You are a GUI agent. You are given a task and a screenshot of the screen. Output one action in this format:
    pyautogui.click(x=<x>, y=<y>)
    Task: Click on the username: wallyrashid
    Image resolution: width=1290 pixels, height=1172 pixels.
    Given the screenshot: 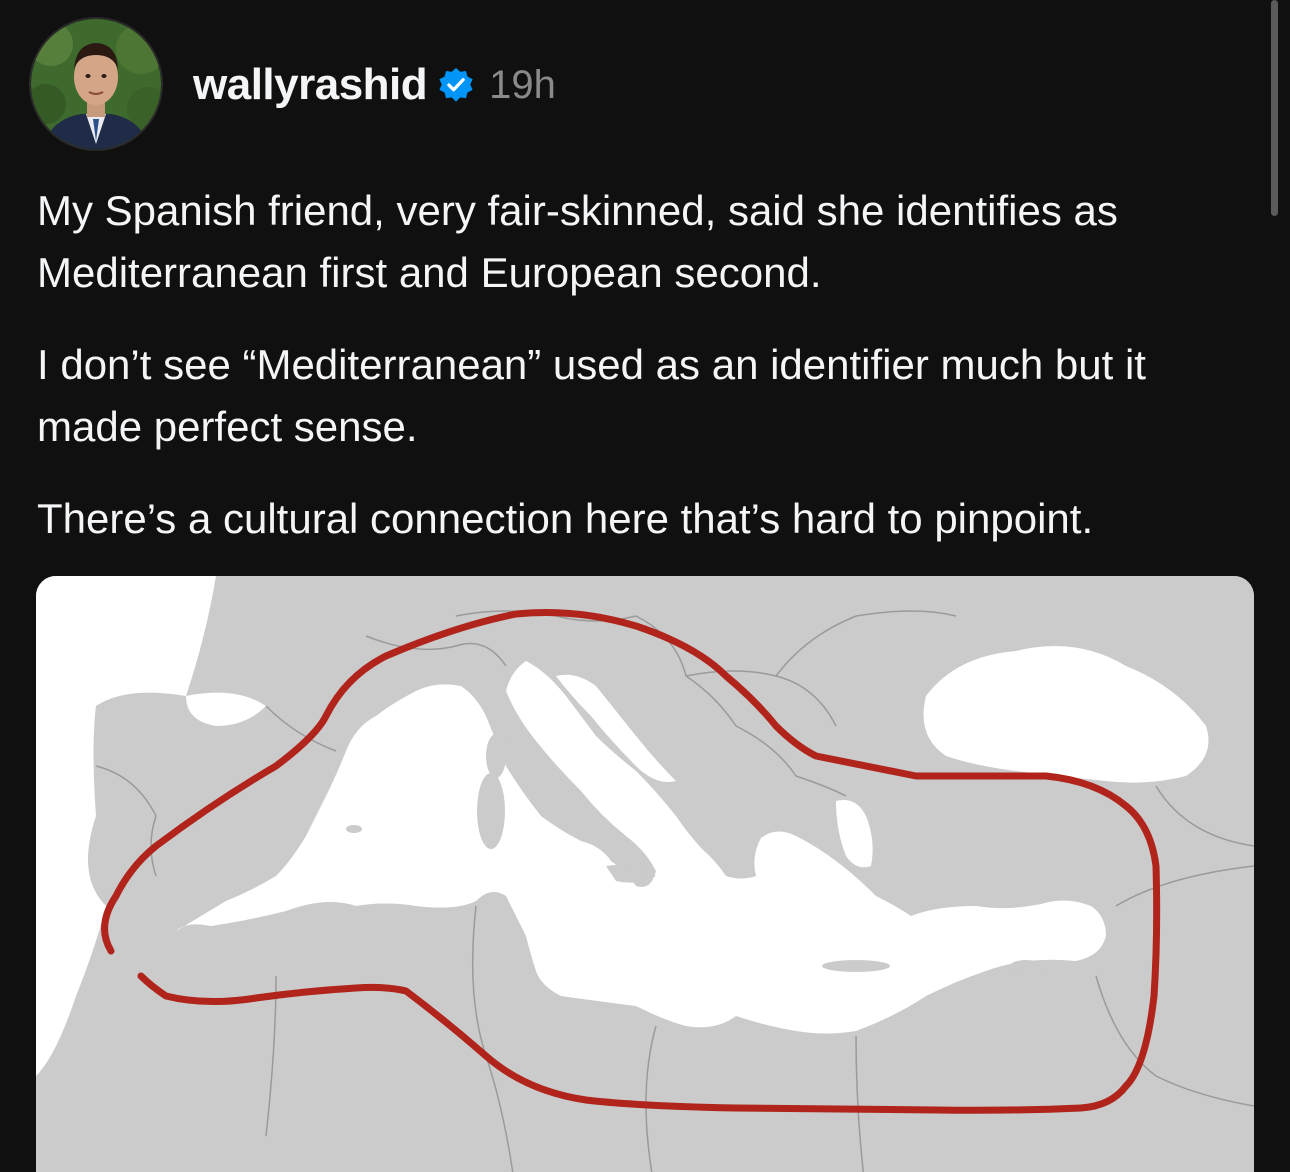 What is the action you would take?
    pyautogui.click(x=310, y=85)
    